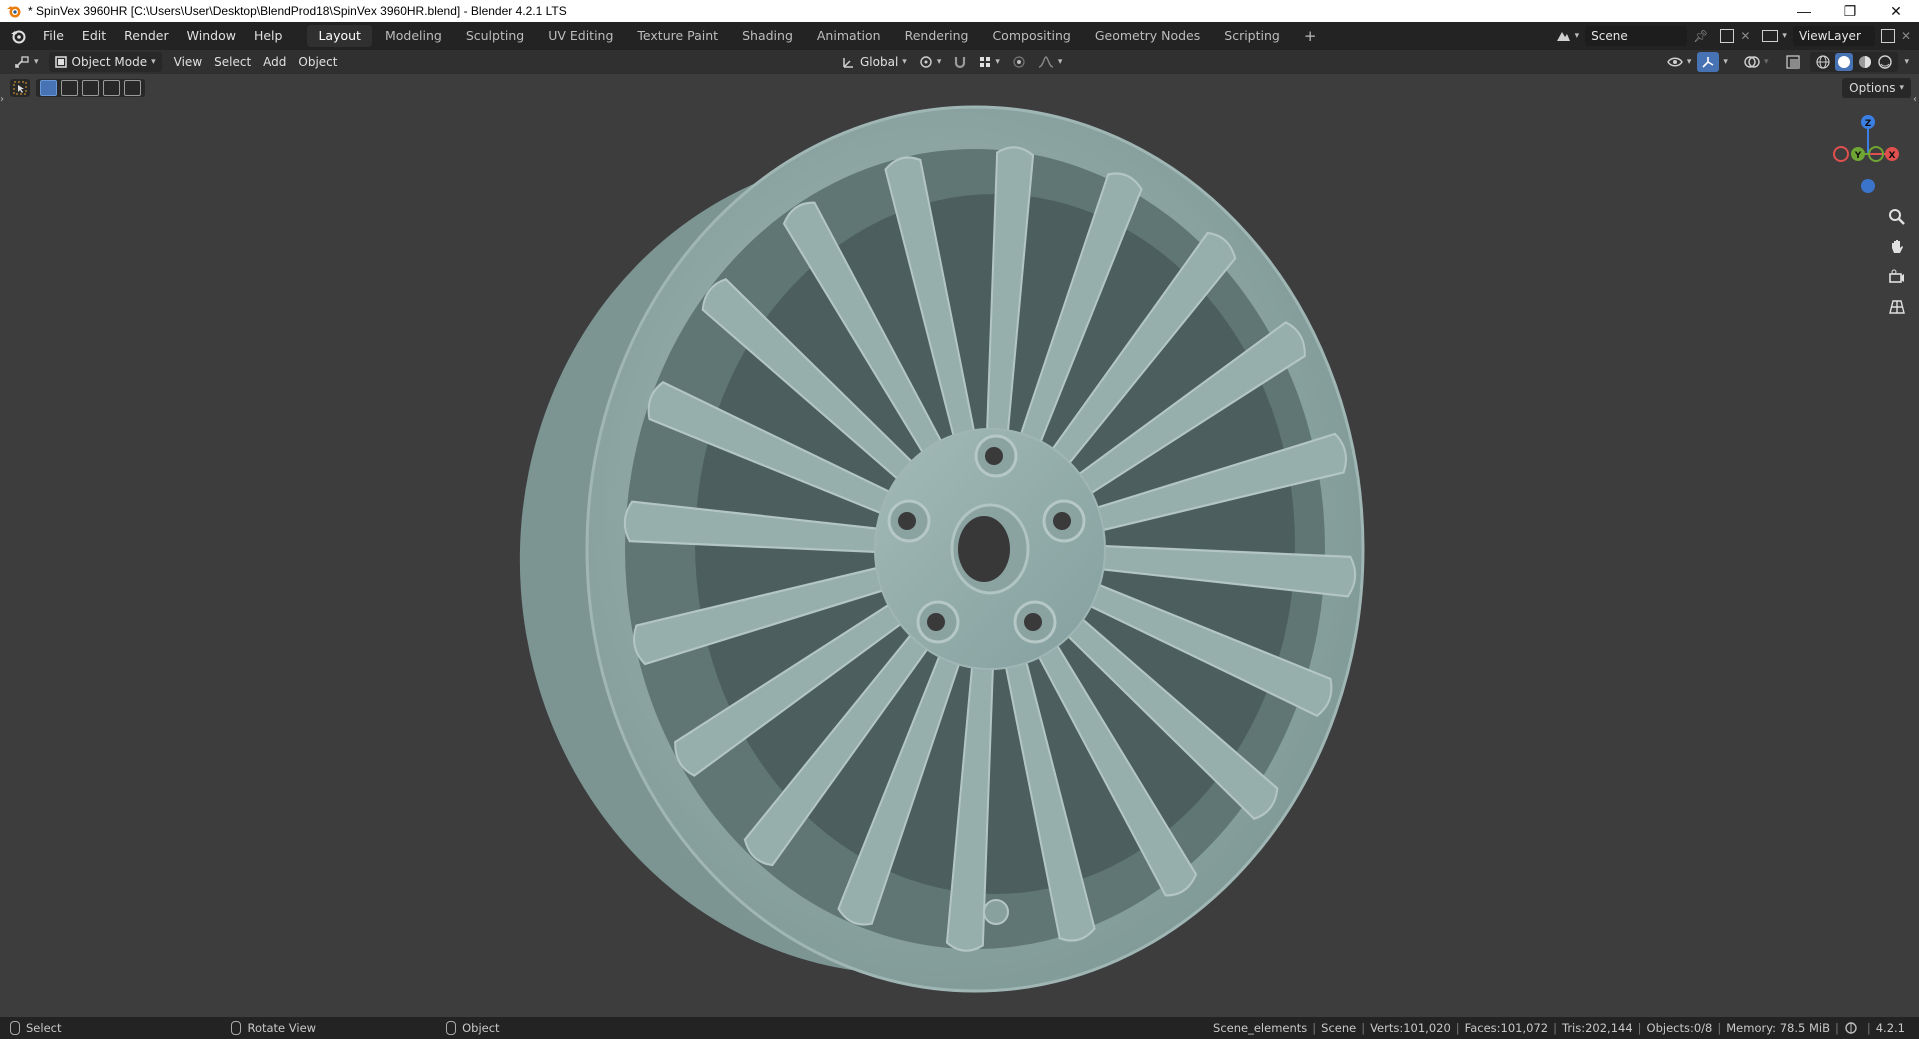 The image size is (1919, 1039). What do you see at coordinates (90, 88) in the screenshot?
I see `subtract-selection-icon` at bounding box center [90, 88].